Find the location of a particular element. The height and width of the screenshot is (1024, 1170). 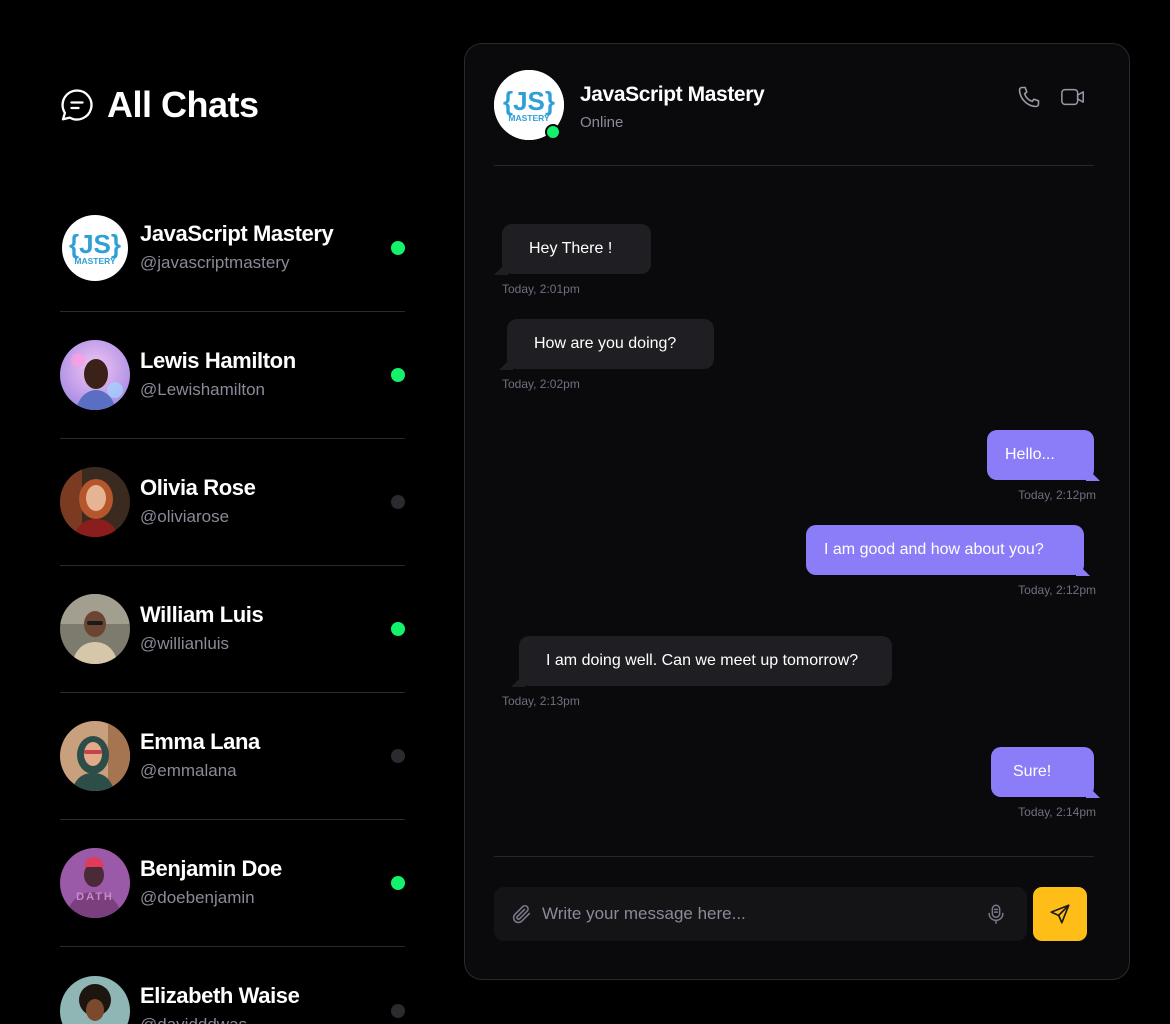

chat-handle: @oliviarose is located at coordinates (185, 516).